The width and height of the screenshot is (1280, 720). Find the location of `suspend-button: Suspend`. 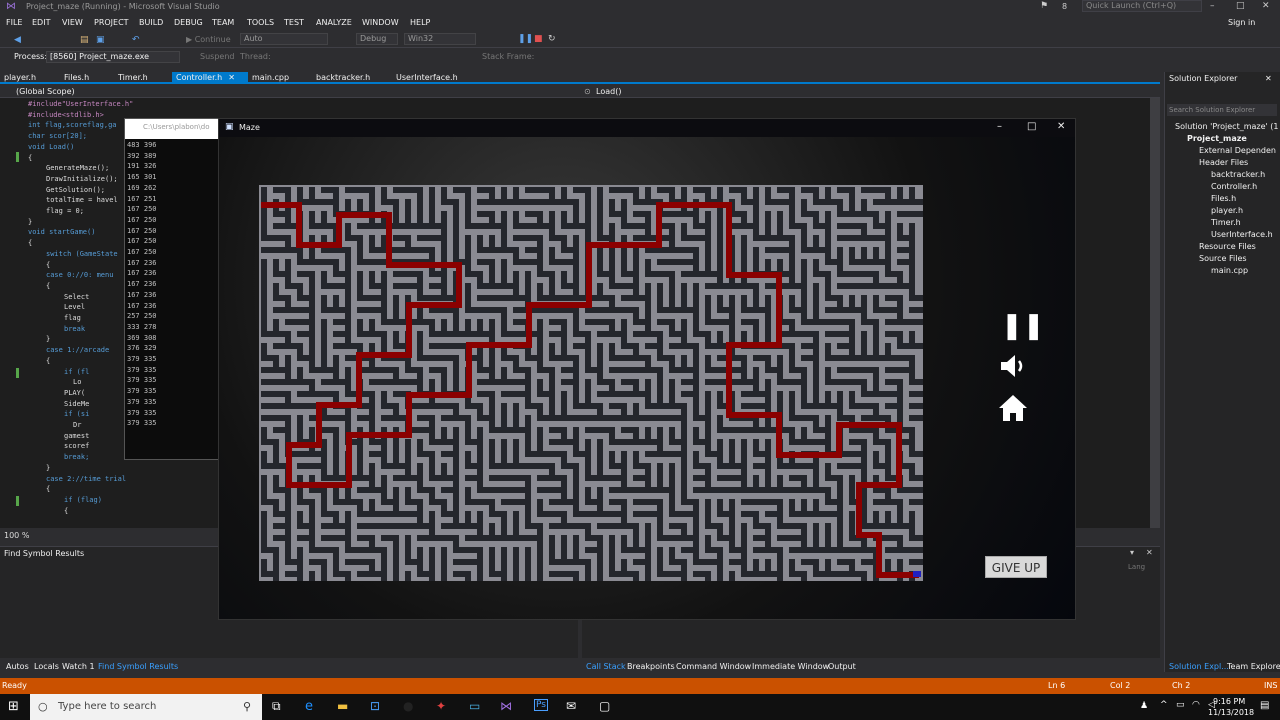

suspend-button: Suspend is located at coordinates (217, 56).